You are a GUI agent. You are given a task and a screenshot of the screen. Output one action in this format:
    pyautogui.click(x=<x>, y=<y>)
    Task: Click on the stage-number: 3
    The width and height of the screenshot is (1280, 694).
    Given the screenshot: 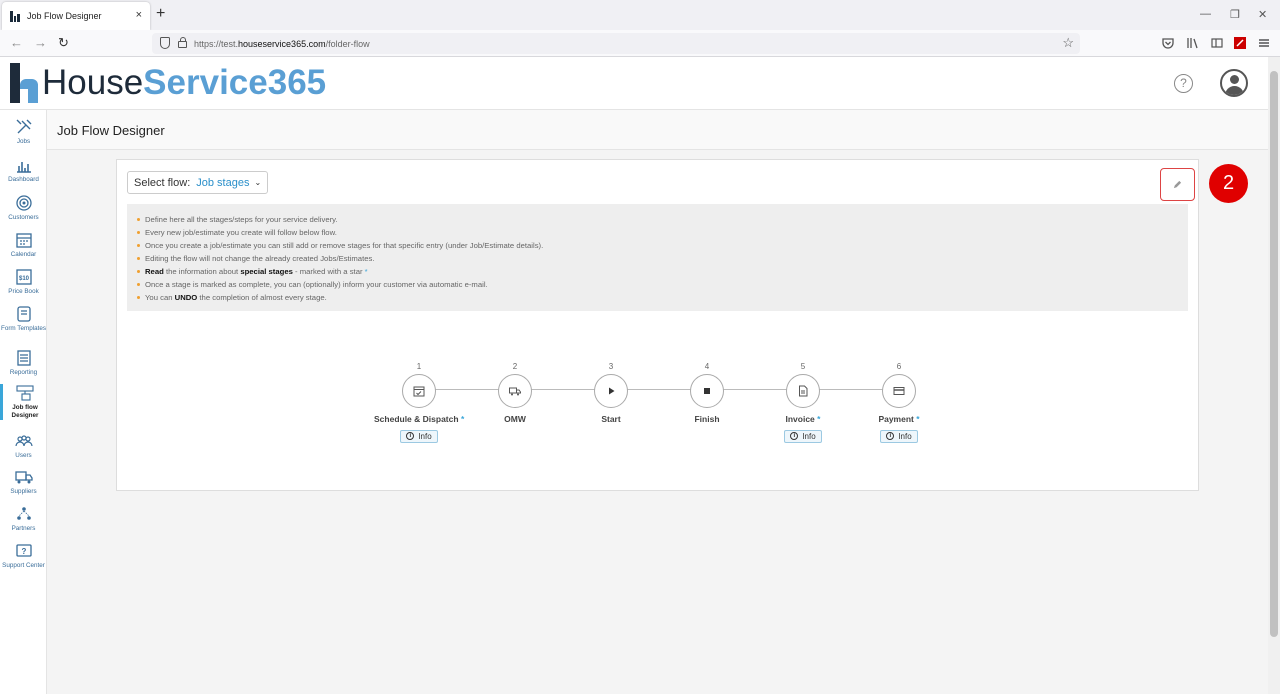 What is the action you would take?
    pyautogui.click(x=611, y=366)
    